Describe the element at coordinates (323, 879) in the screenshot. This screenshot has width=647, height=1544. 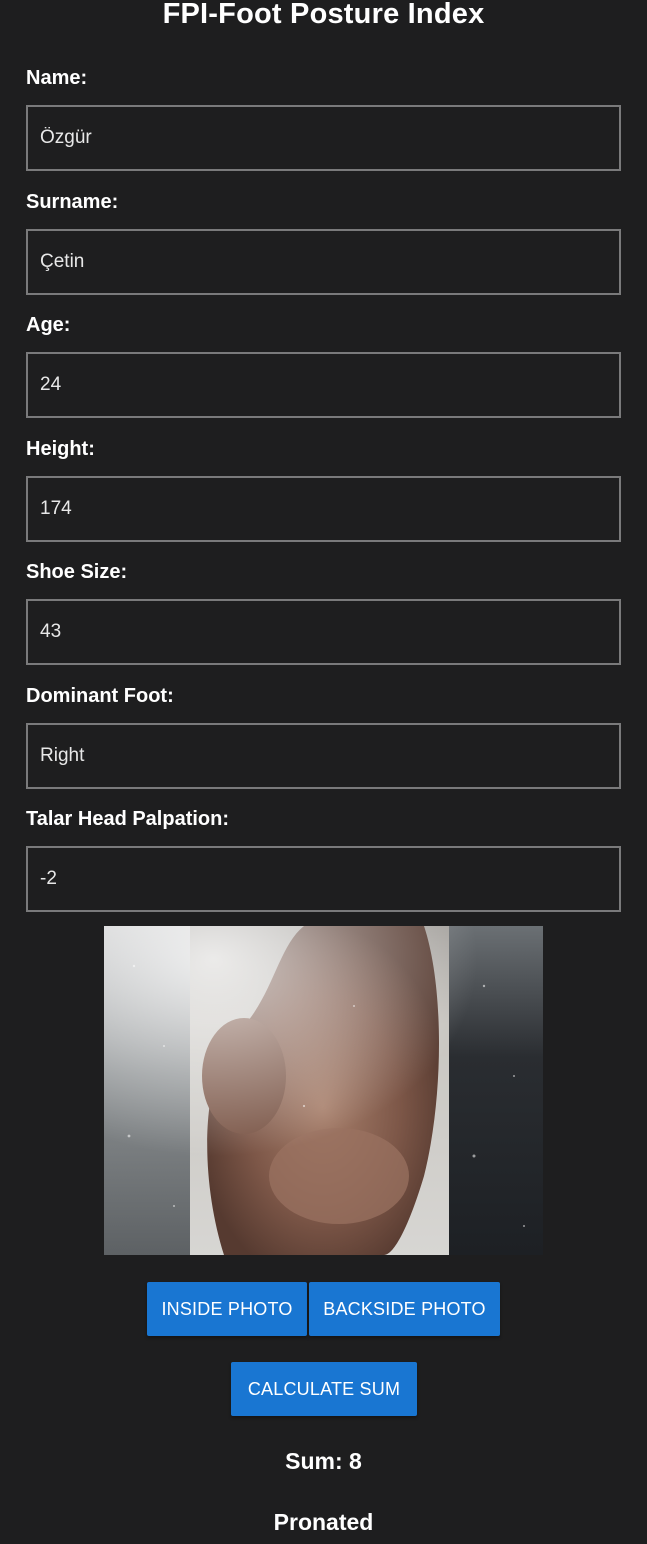
I see `talar-head-palpation-input` at that location.